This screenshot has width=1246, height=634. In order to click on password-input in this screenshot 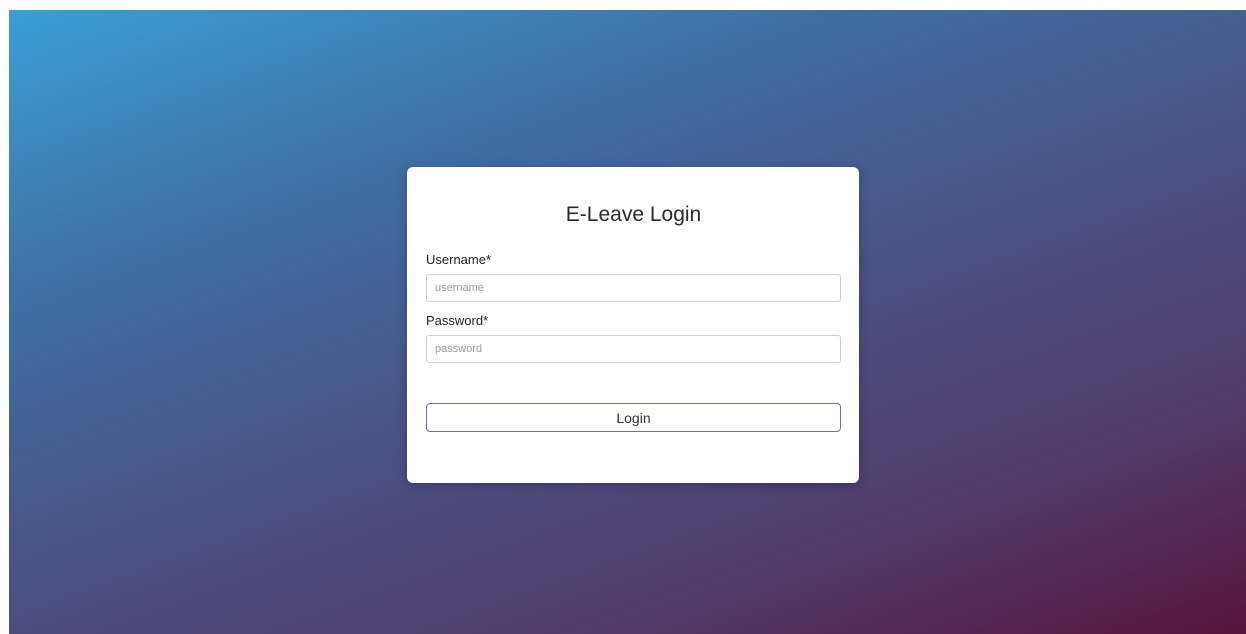, I will do `click(633, 349)`.